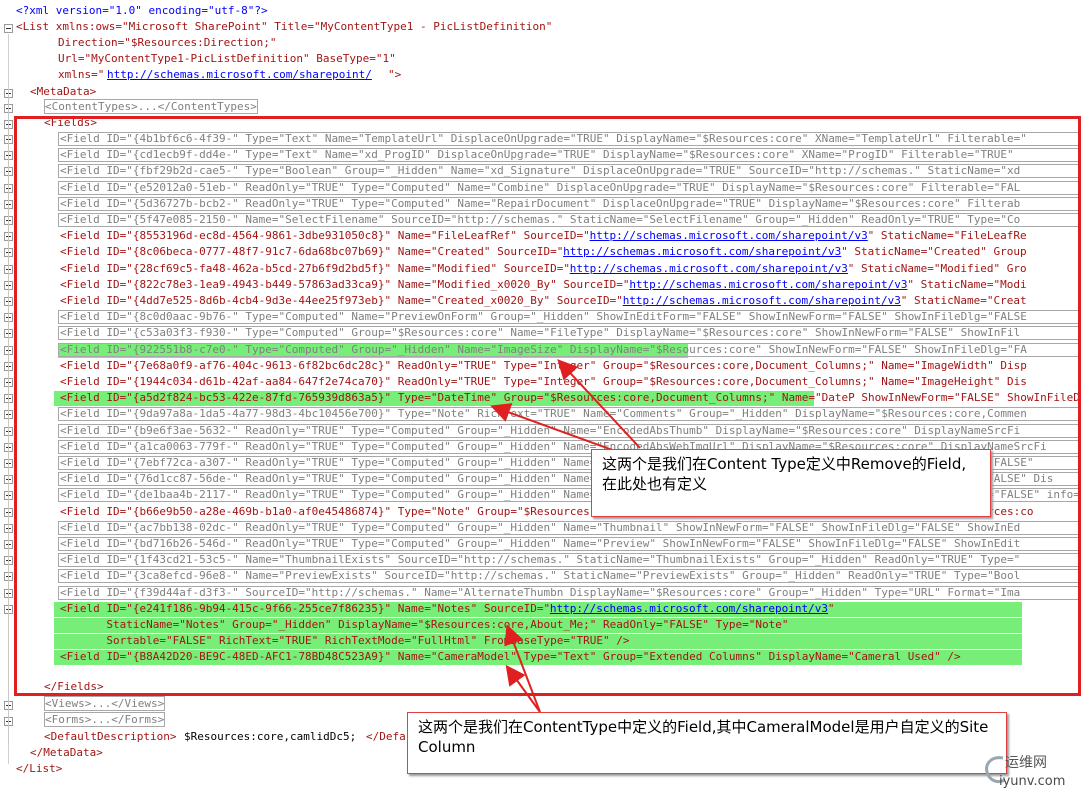  What do you see at coordinates (523, 688) in the screenshot?
I see `arrow-to-cameramodel` at bounding box center [523, 688].